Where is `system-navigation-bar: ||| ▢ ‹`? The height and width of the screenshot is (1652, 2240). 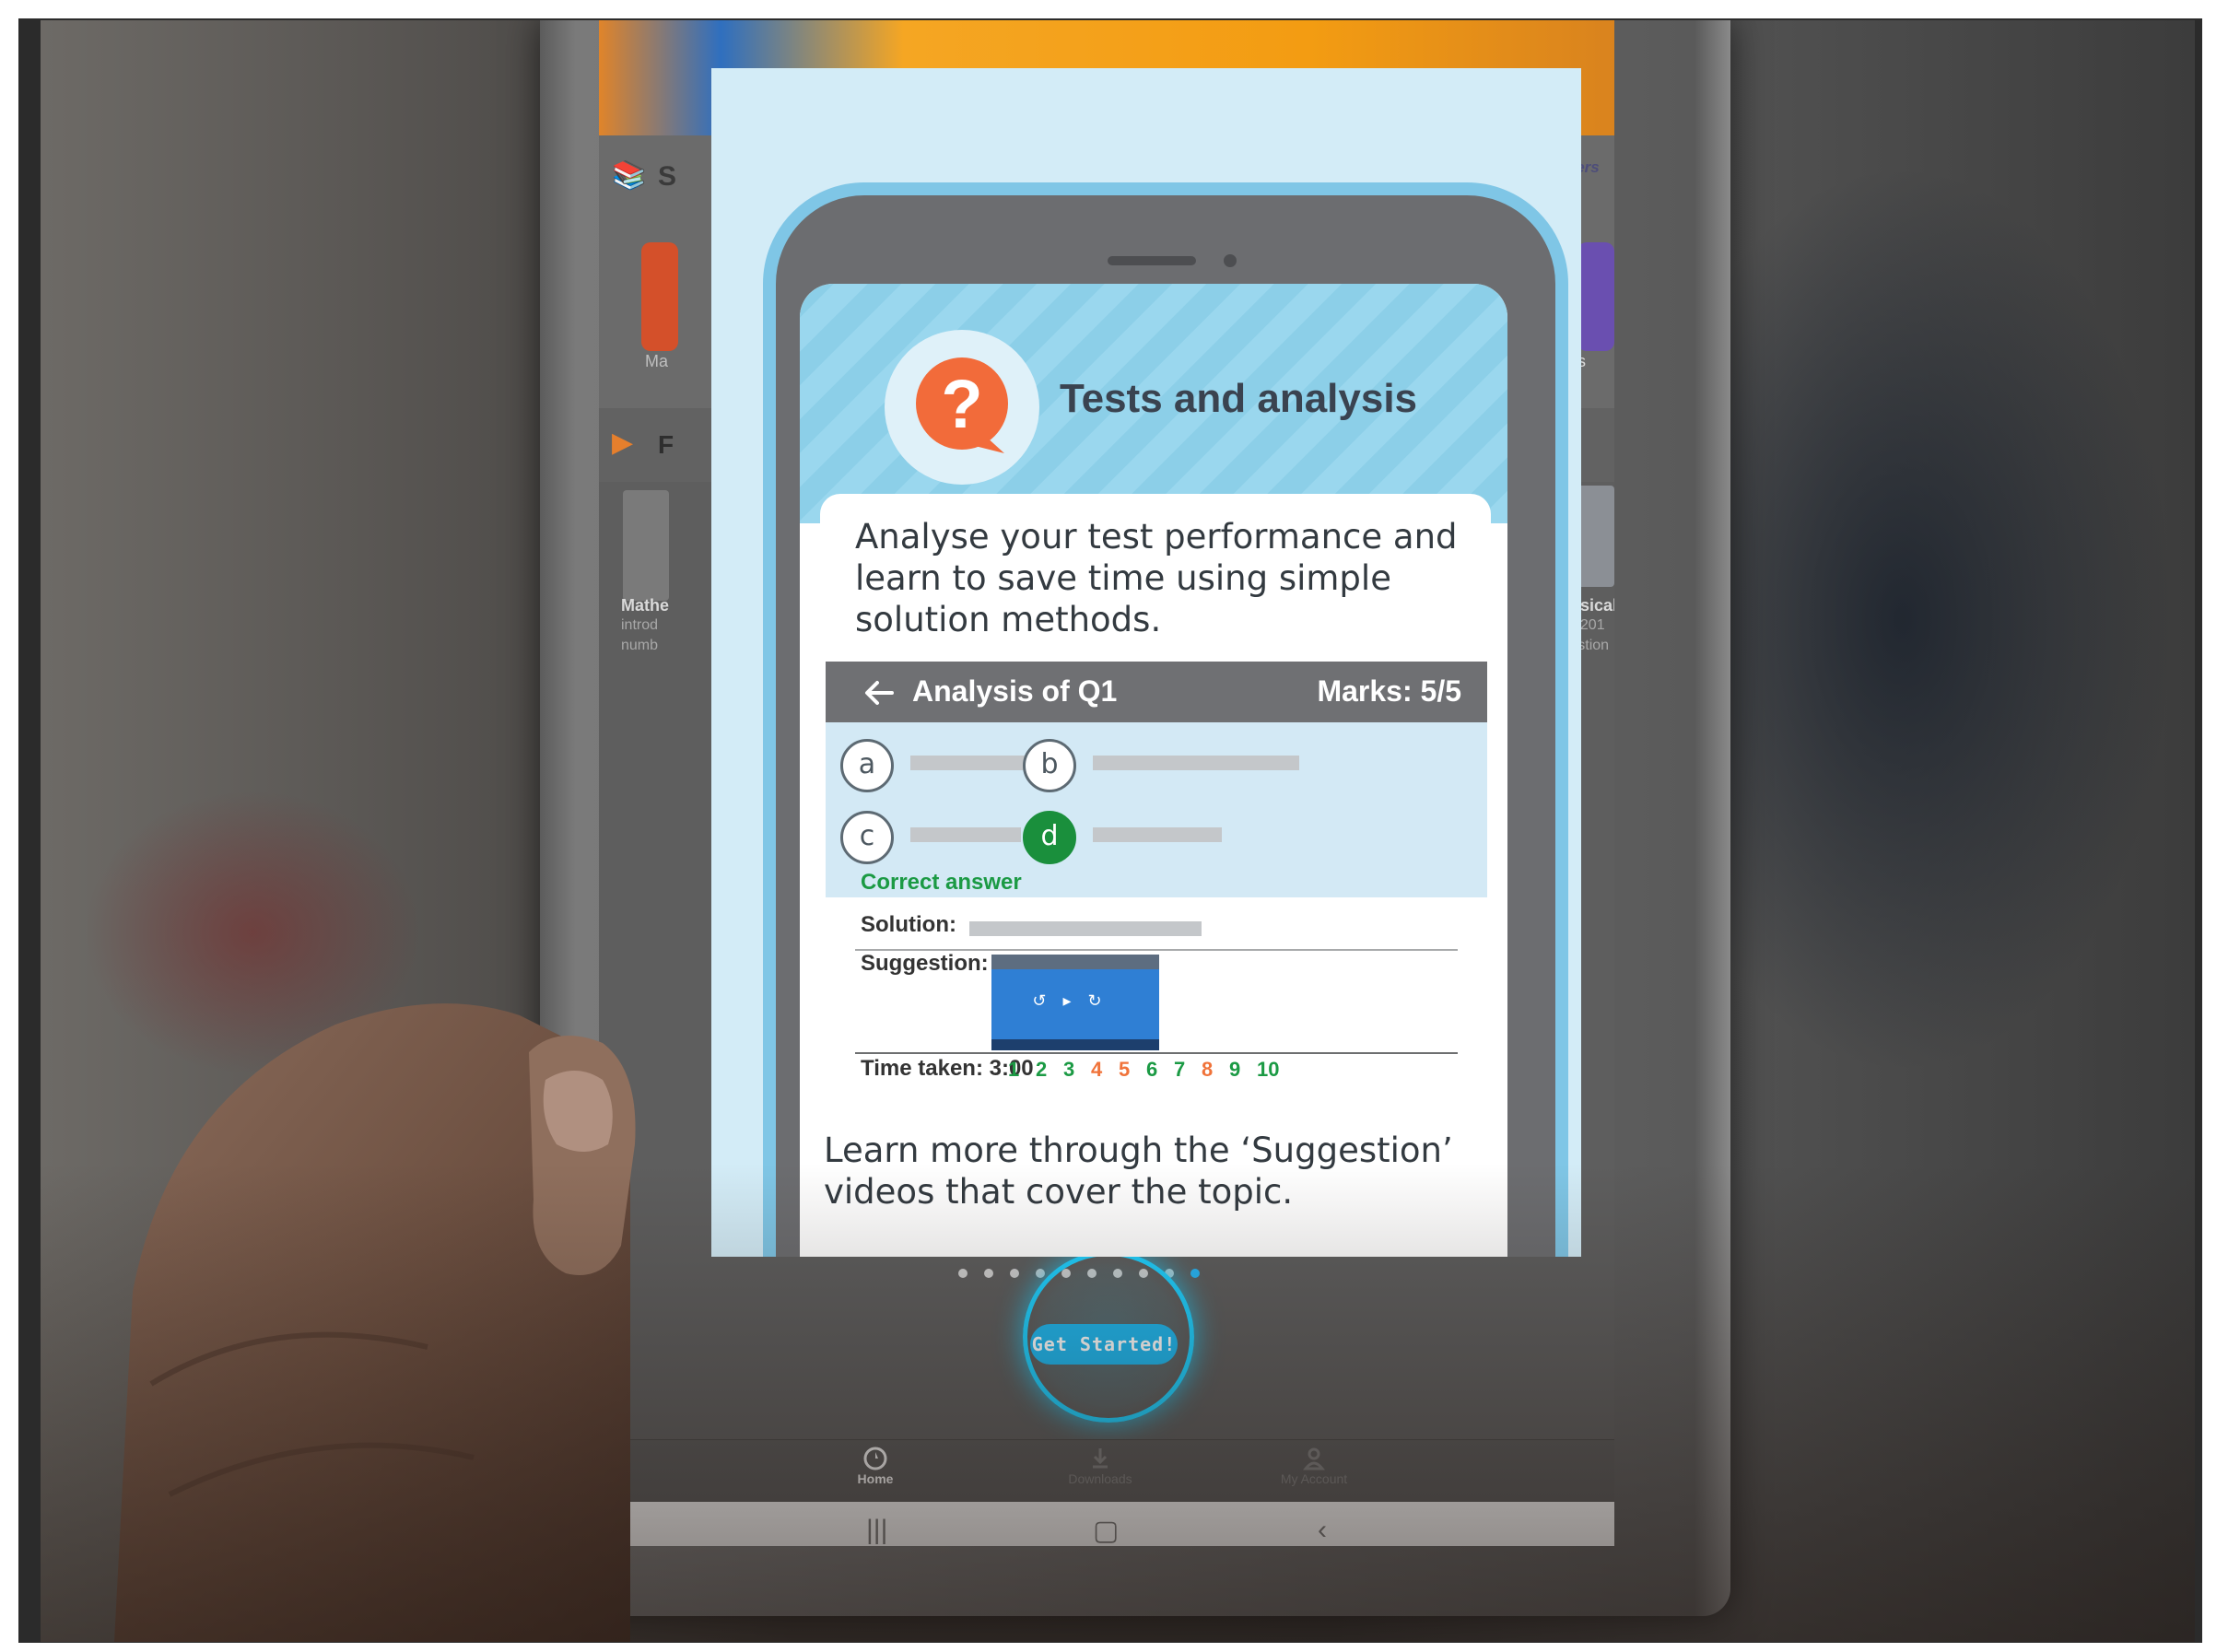
system-navigation-bar: ||| ▢ ‹ is located at coordinates (1106, 1524).